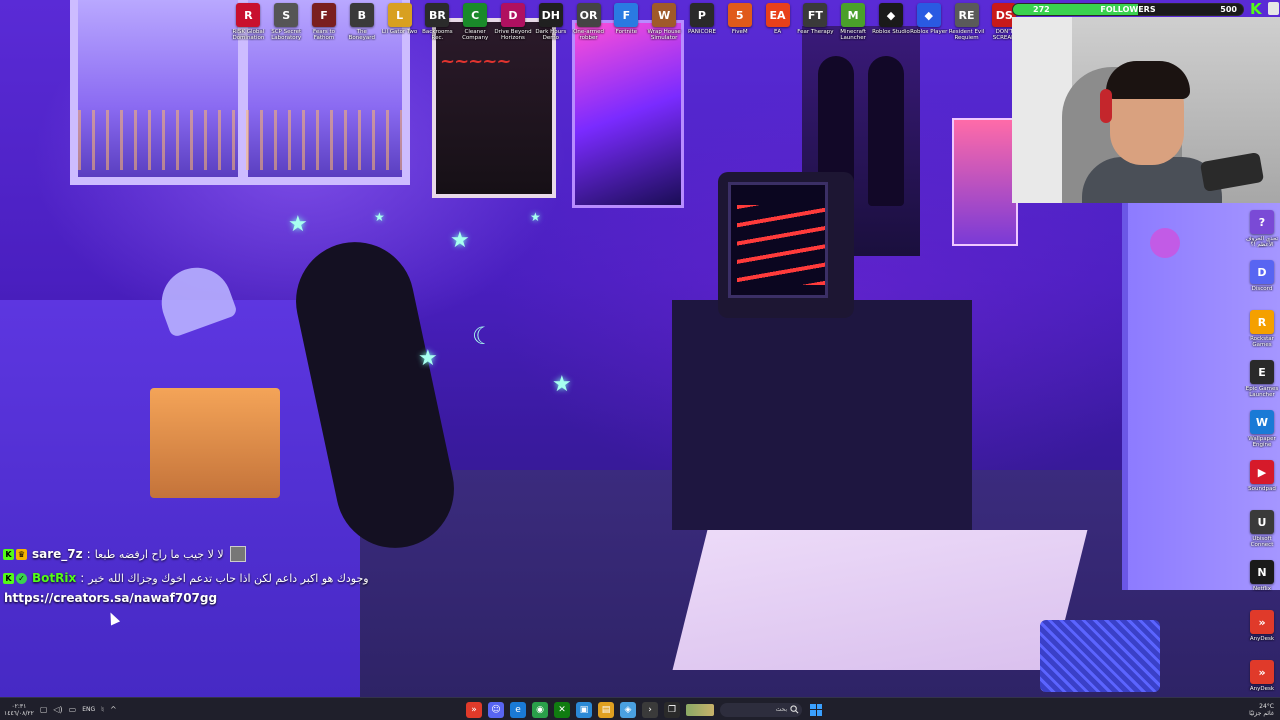 The width and height of the screenshot is (1280, 720). Describe the element at coordinates (588, 25) in the screenshot. I see `desktop-shortcut: OR One-armed robber` at that location.